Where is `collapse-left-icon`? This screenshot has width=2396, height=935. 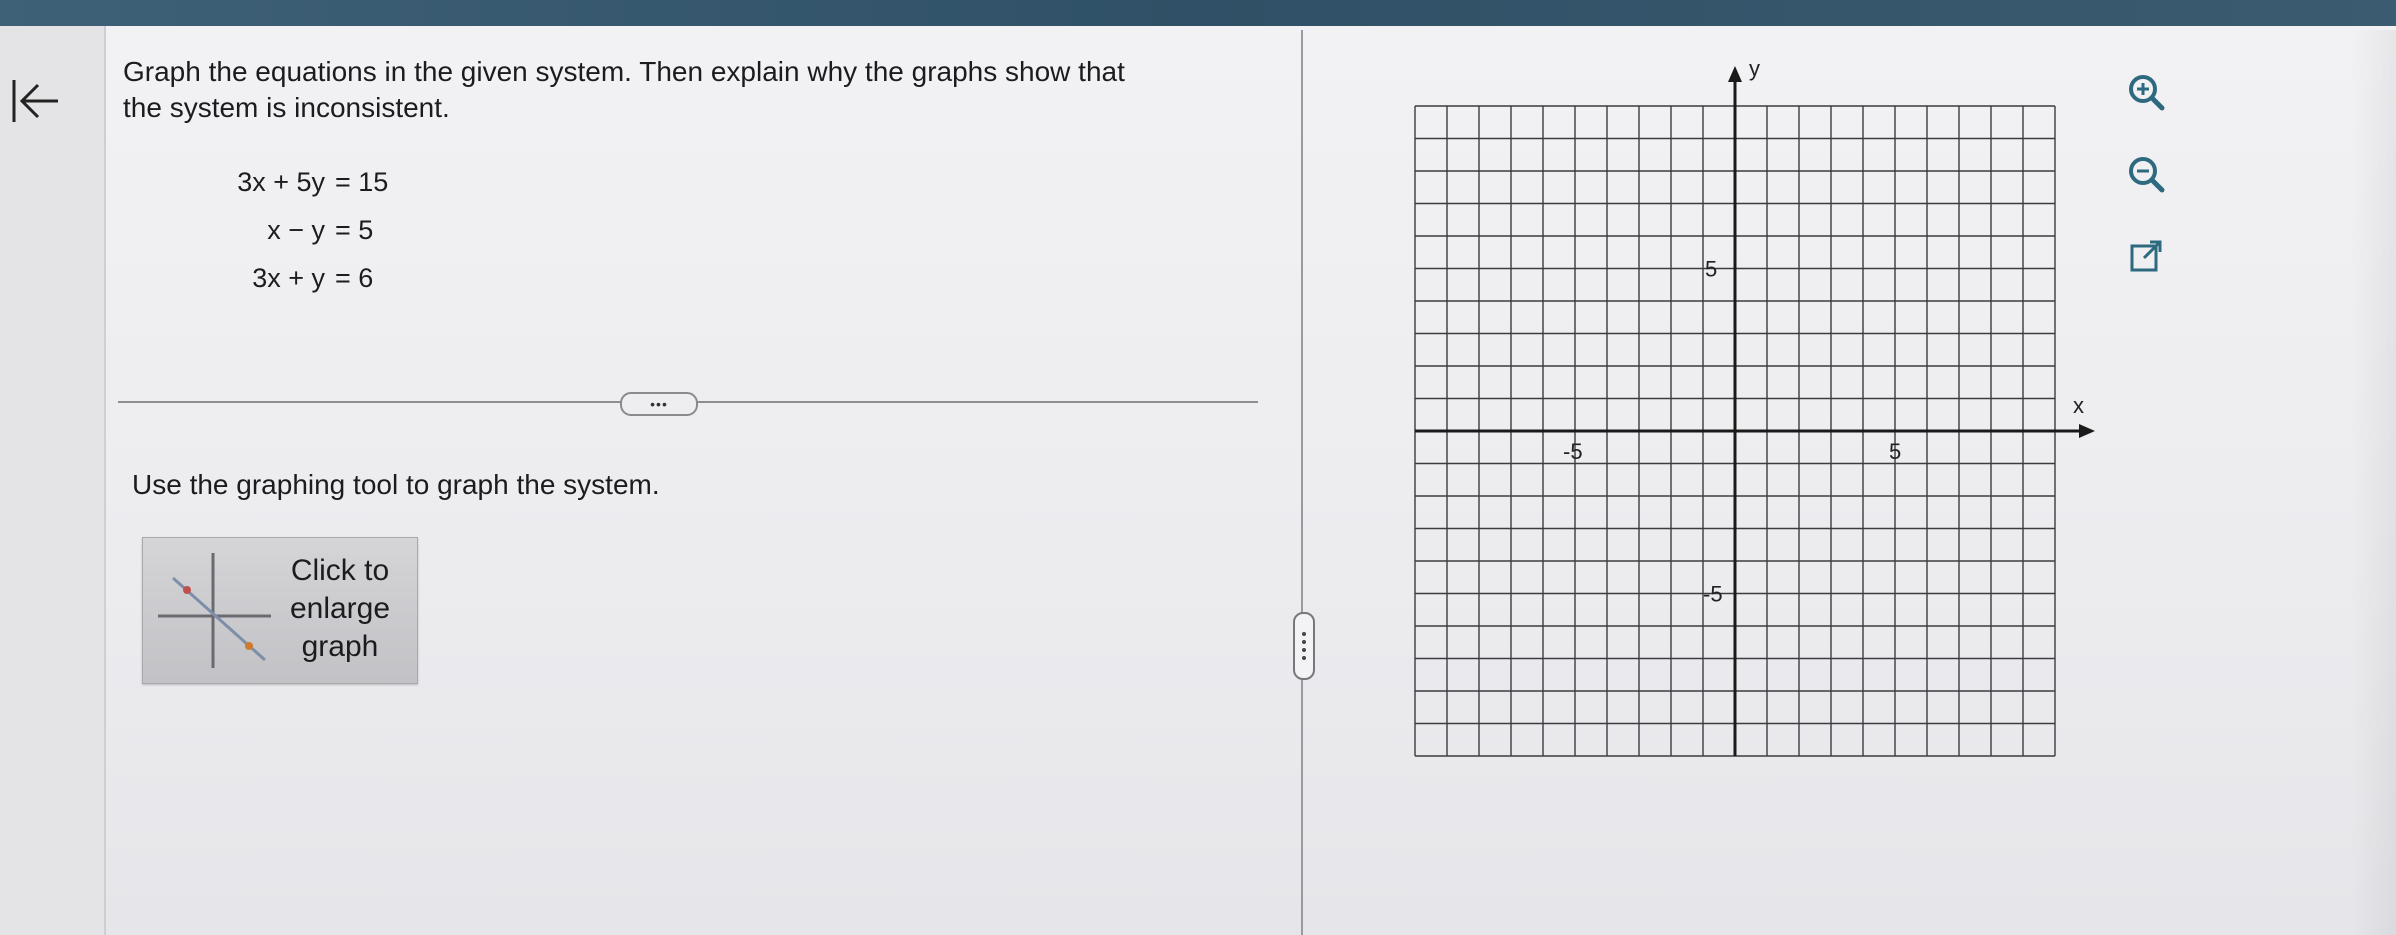
collapse-left-icon is located at coordinates (35, 101).